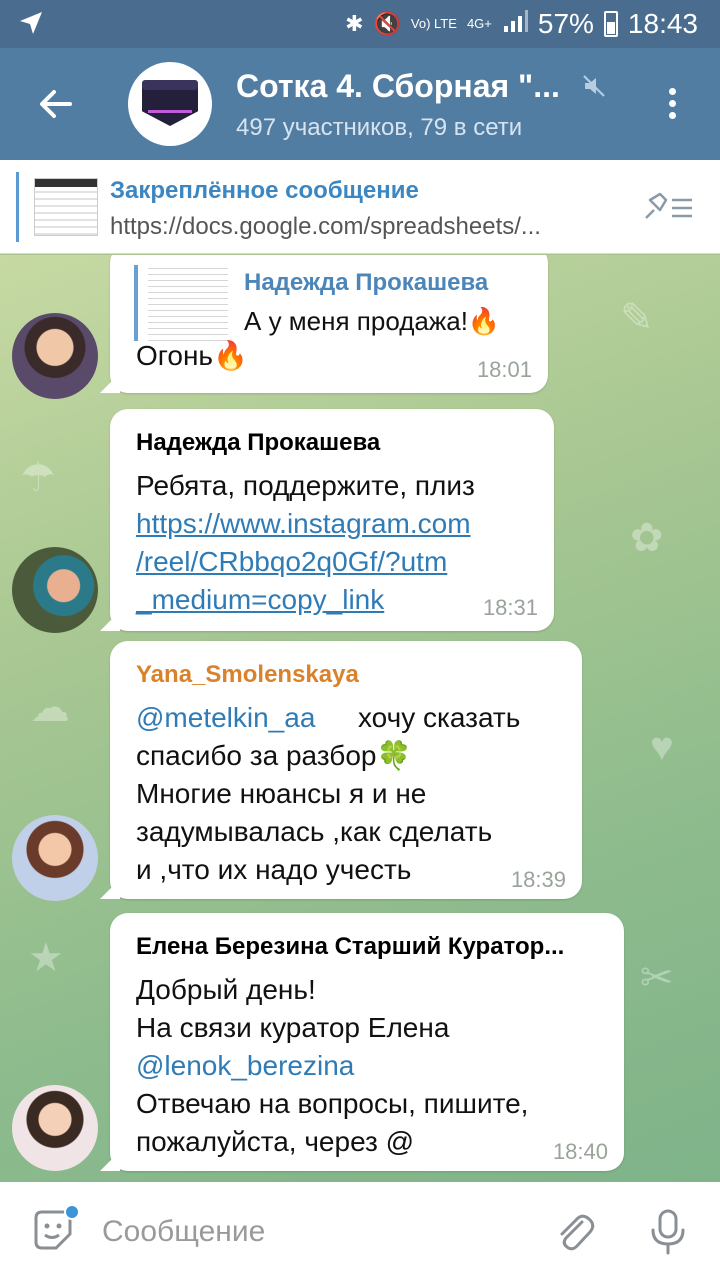 This screenshot has height=1280, width=720. What do you see at coordinates (226, 989) in the screenshot?
I see `message-text: Добрый день!` at bounding box center [226, 989].